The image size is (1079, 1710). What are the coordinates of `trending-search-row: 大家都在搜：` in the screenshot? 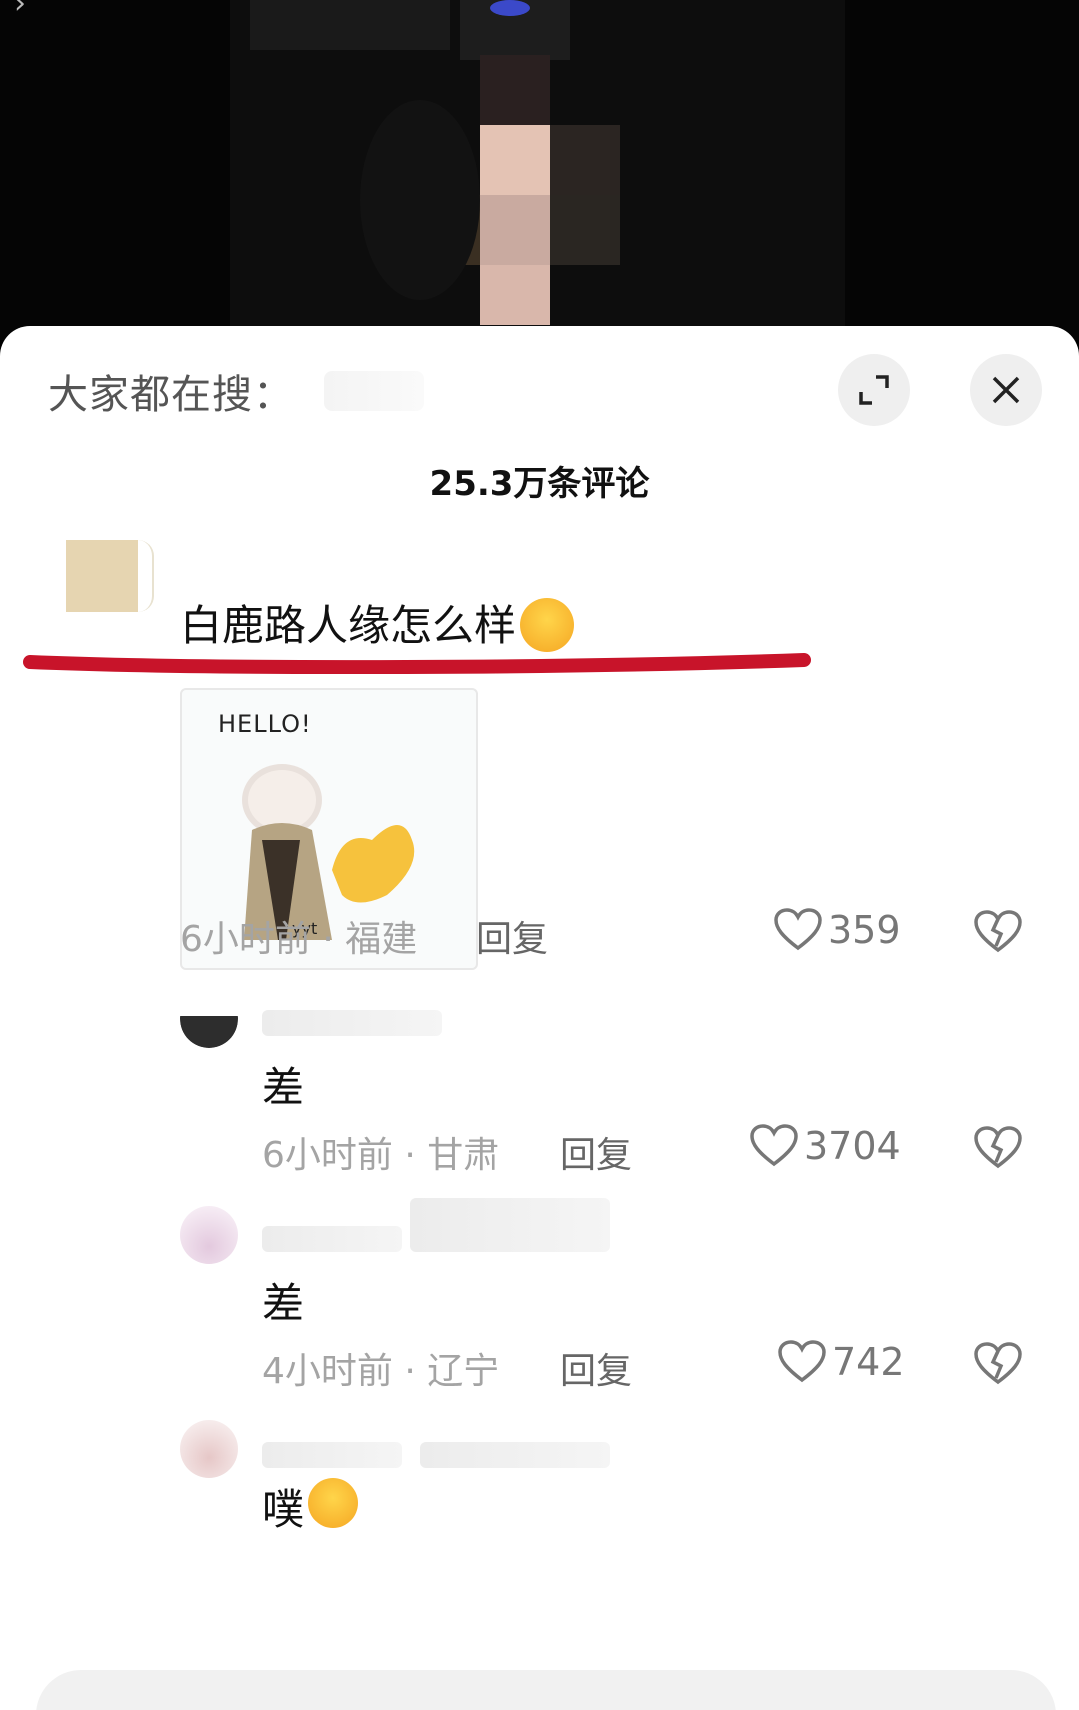 It's located at (236, 392).